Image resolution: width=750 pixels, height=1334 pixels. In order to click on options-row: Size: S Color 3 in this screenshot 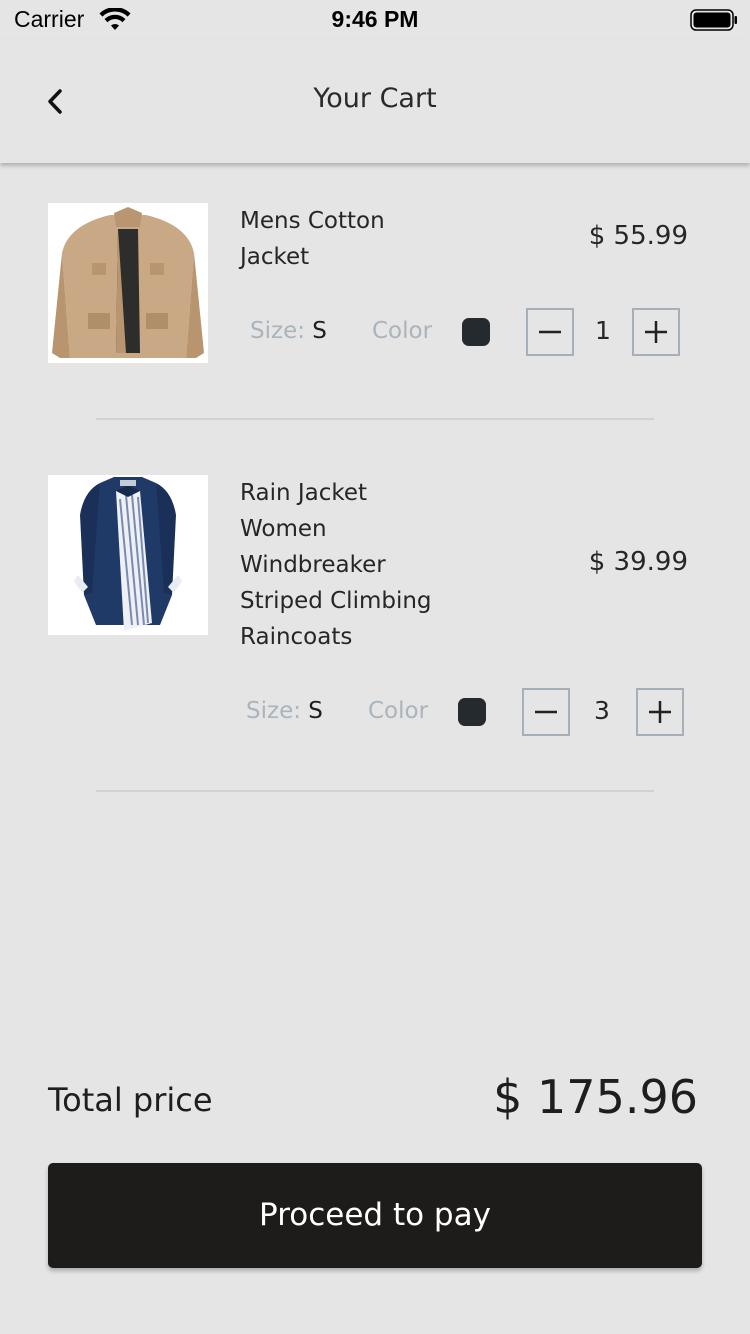, I will do `click(466, 712)`.